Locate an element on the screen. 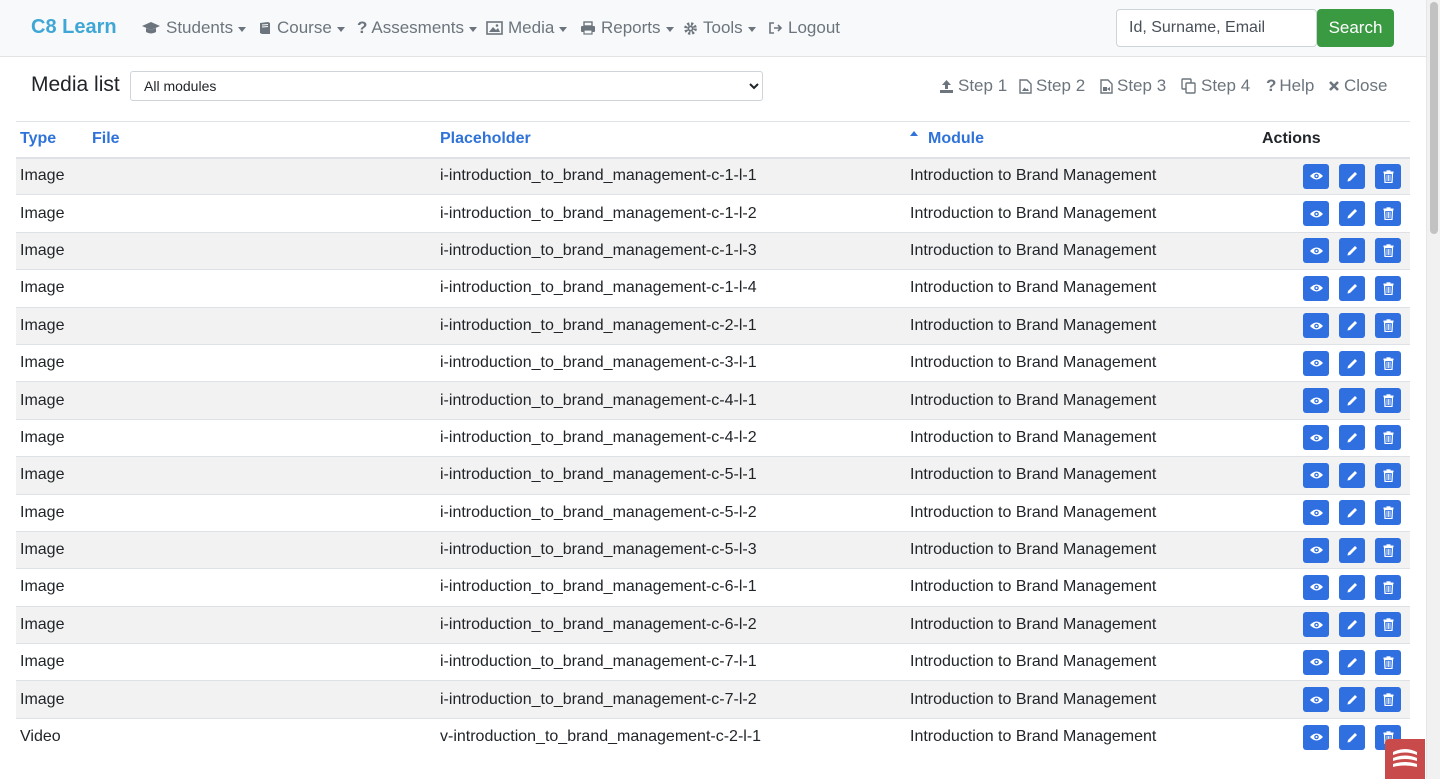 The width and height of the screenshot is (1440, 779). search-input is located at coordinates (1216, 28).